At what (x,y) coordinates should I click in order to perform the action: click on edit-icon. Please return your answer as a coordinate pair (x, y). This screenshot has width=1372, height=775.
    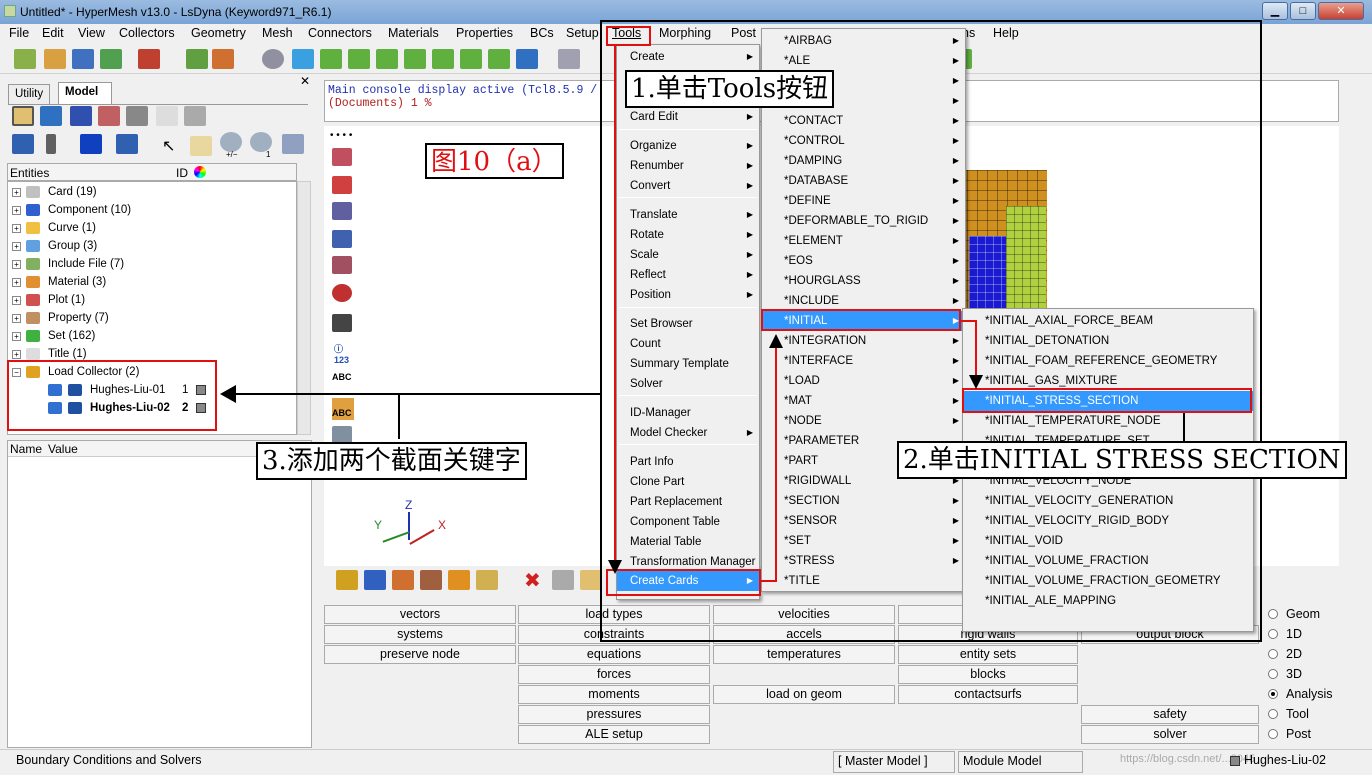
    Looking at the image, I should click on (591, 580).